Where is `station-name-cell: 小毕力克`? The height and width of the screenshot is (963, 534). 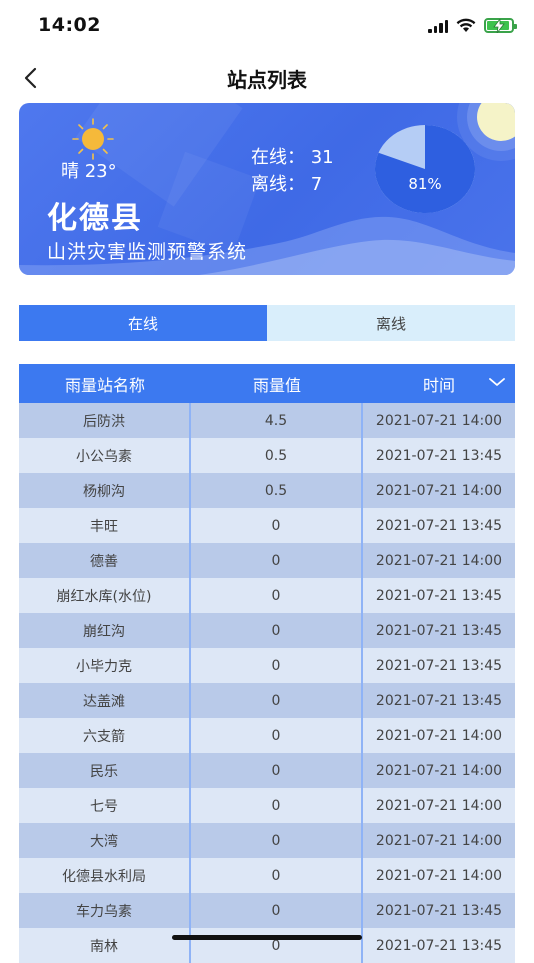 station-name-cell: 小毕力克 is located at coordinates (105, 665).